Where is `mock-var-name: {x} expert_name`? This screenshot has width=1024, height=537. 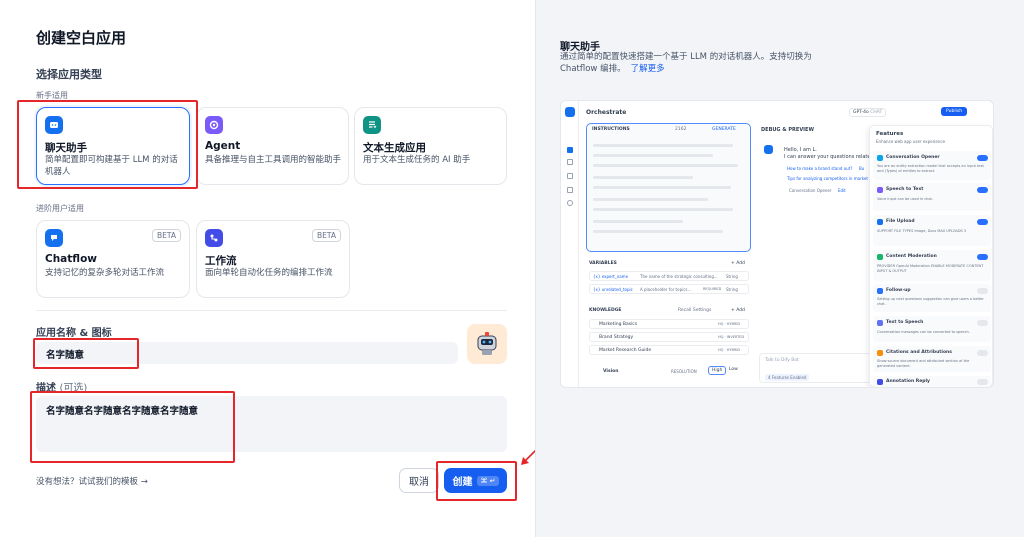 mock-var-name: {x} expert_name is located at coordinates (611, 276).